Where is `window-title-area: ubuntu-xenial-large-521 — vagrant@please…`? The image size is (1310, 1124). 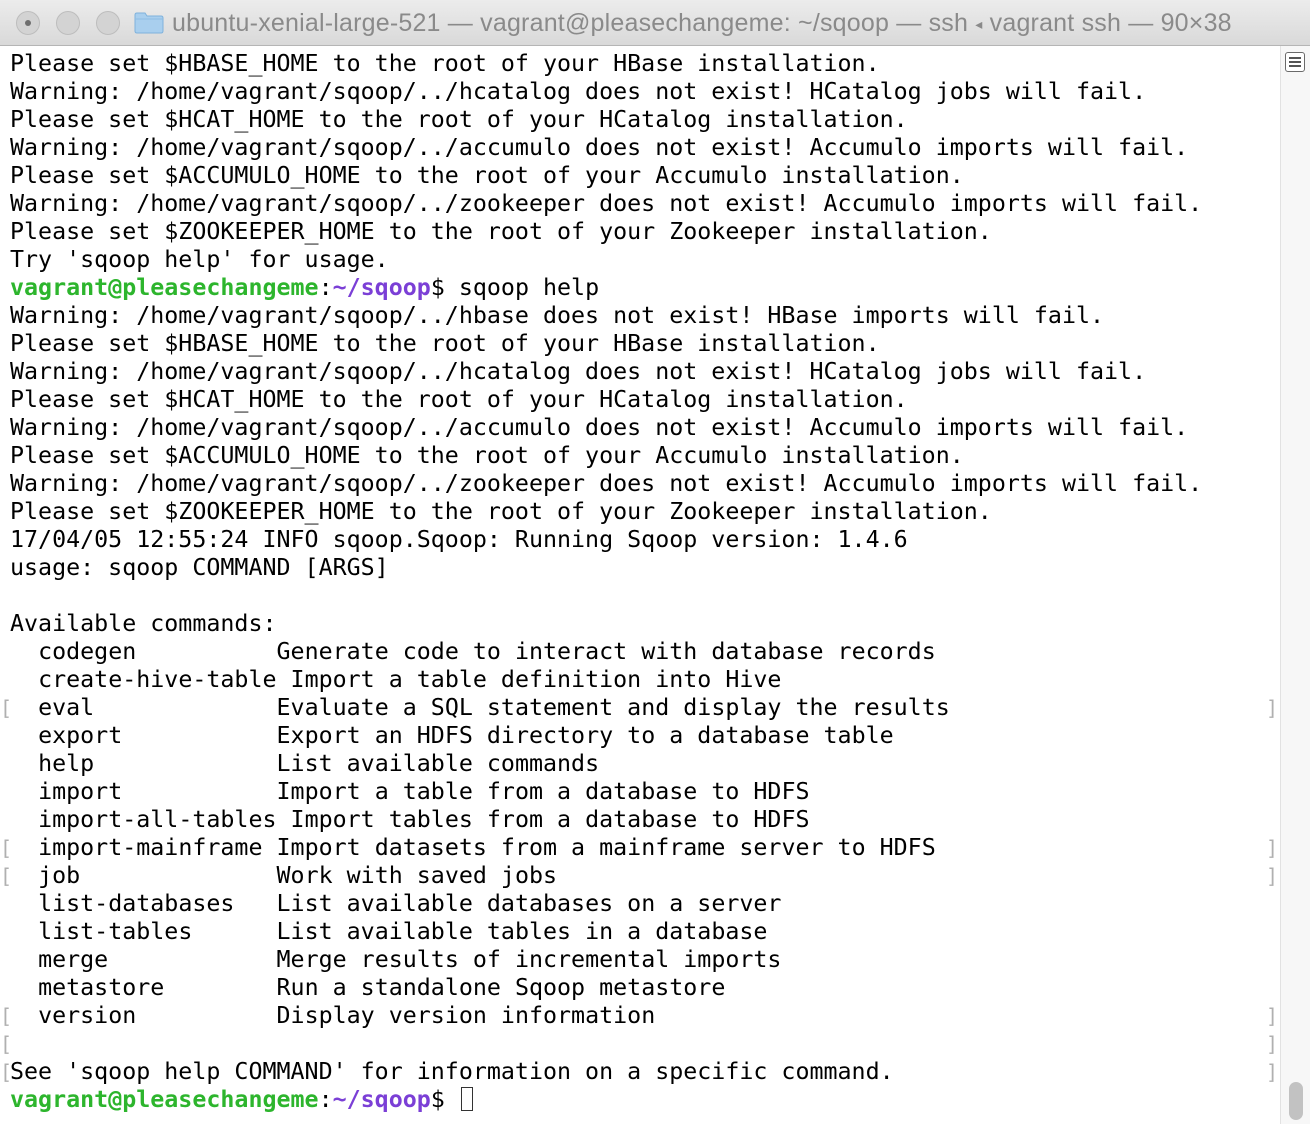 window-title-area: ubuntu-xenial-large-521 — vagrant@please… is located at coordinates (683, 23).